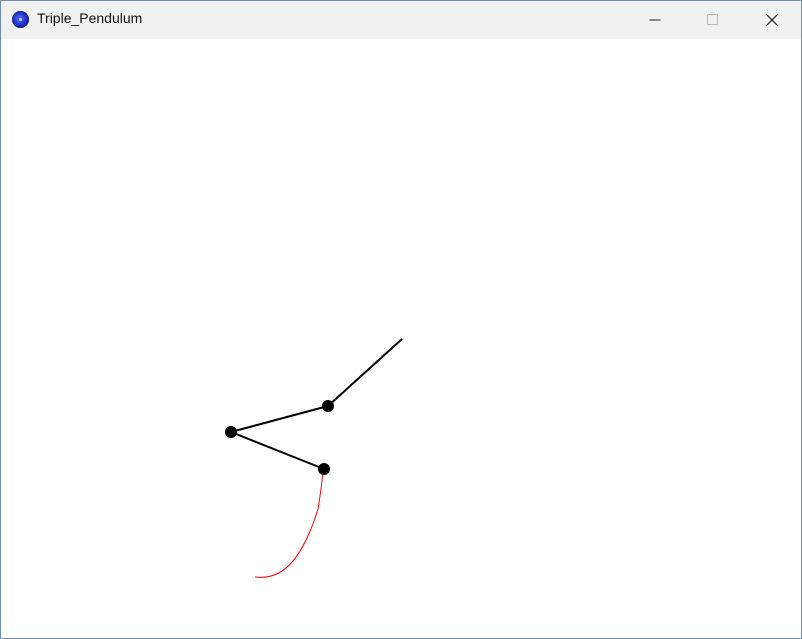 The height and width of the screenshot is (639, 802). Describe the element at coordinates (90, 18) in the screenshot. I see `window-title: Triple_Pendulum` at that location.